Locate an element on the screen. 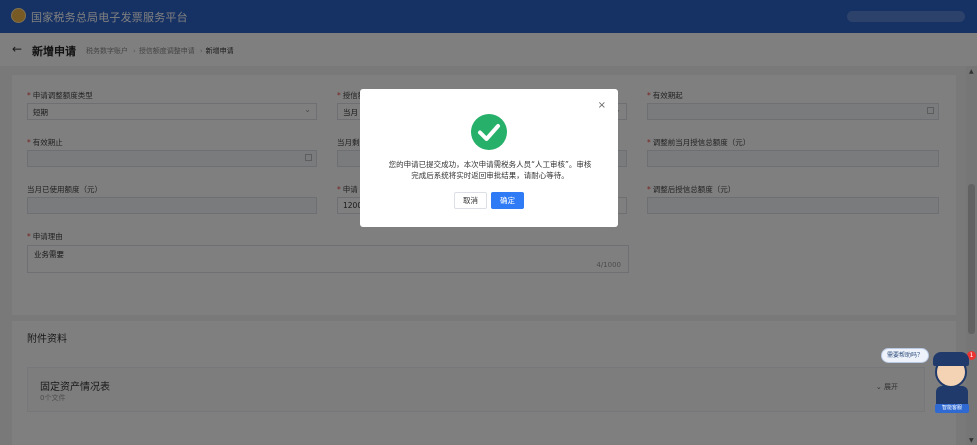 The width and height of the screenshot is (977, 445). cancel-button: 取消 is located at coordinates (470, 200).